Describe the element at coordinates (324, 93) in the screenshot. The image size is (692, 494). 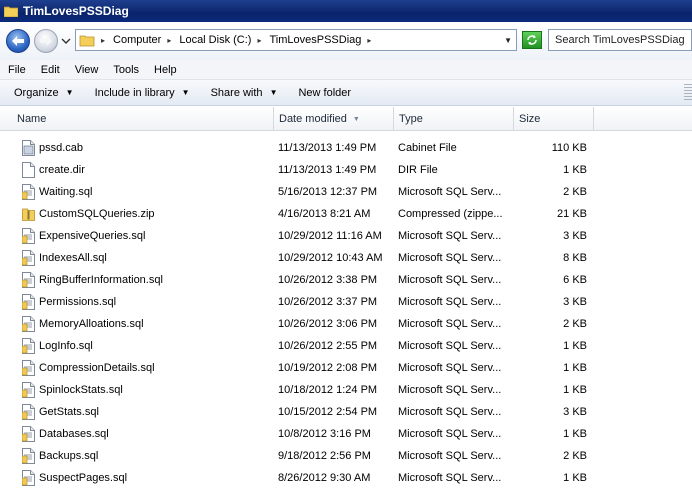
I see `new-folder-button: New folder` at that location.